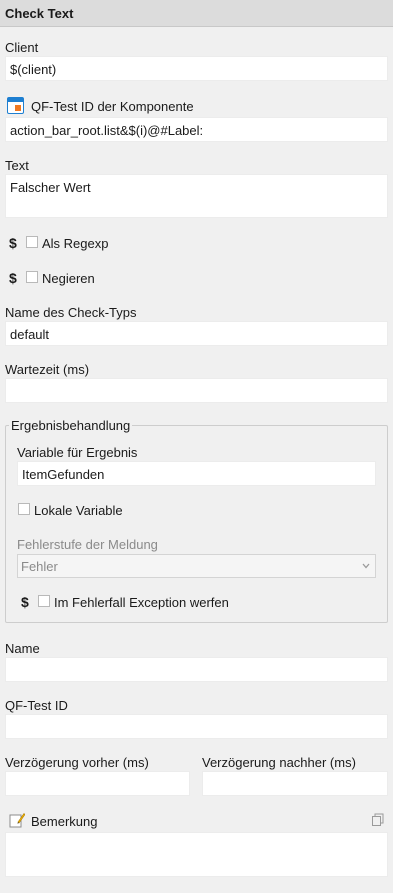 The image size is (393, 893). I want to click on text-field: Falscher Wert, so click(196, 196).